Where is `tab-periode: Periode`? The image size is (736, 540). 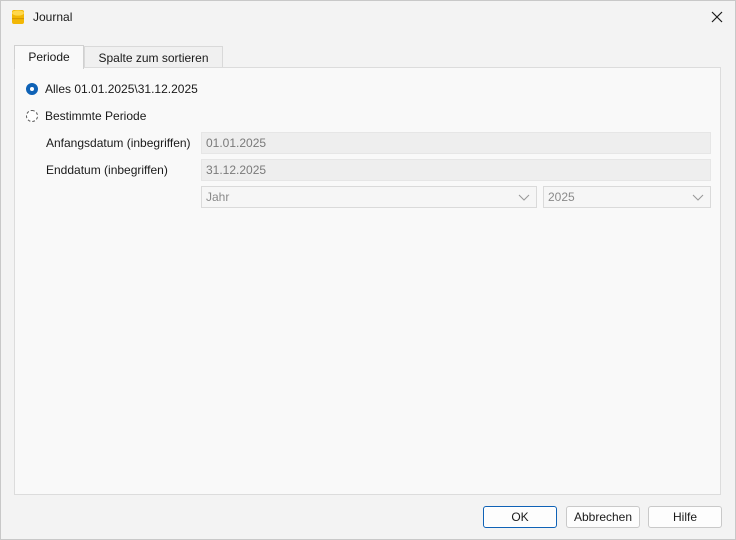
tab-periode: Periode is located at coordinates (49, 57).